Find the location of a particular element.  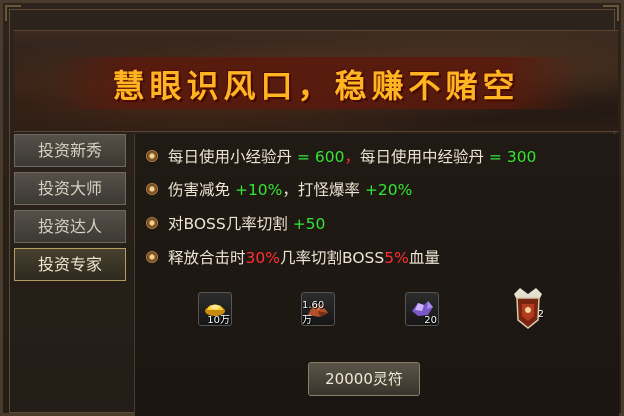

reward-ore: 1.60万 is located at coordinates (318, 309).